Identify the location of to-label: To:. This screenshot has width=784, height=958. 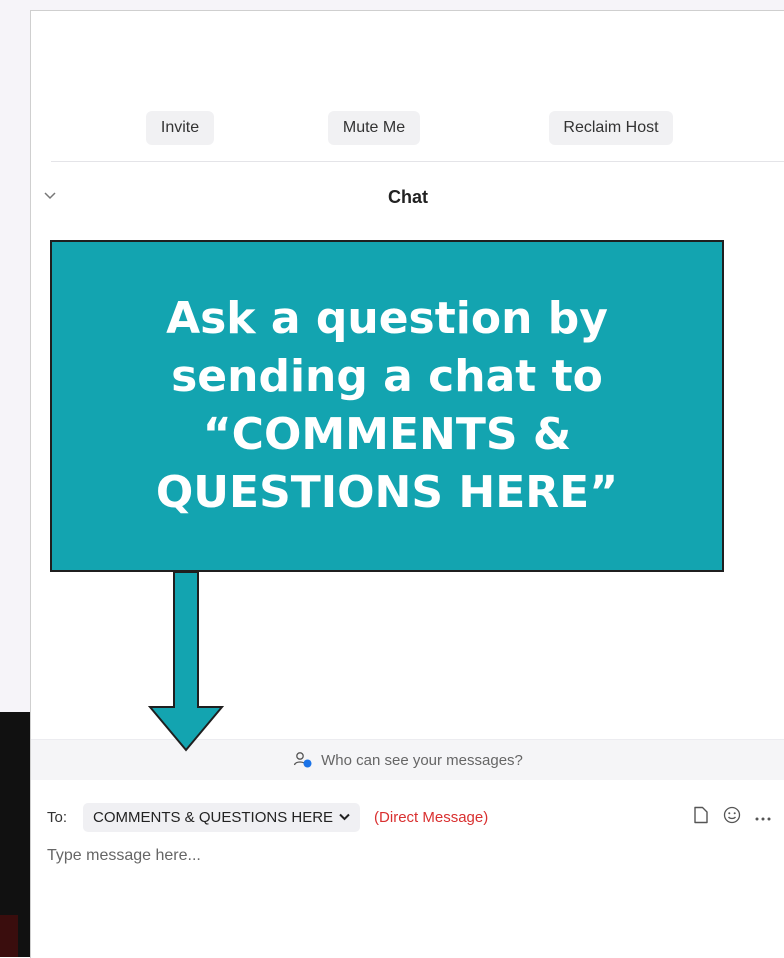
(57, 817).